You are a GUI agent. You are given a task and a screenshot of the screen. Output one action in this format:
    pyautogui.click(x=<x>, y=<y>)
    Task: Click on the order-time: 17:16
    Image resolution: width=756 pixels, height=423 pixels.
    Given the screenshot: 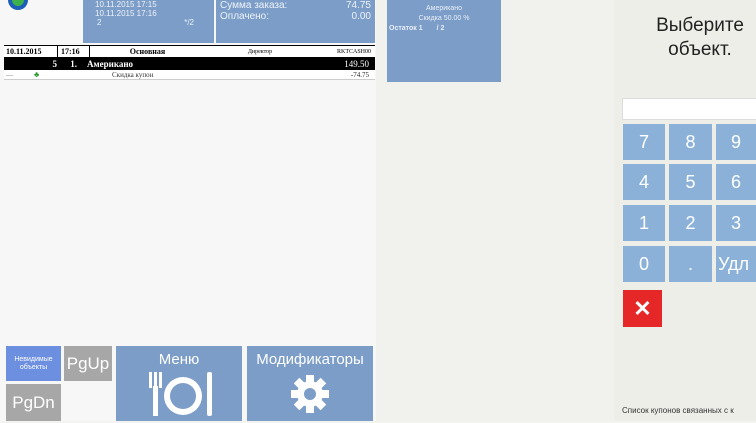 What is the action you would take?
    pyautogui.click(x=74, y=51)
    